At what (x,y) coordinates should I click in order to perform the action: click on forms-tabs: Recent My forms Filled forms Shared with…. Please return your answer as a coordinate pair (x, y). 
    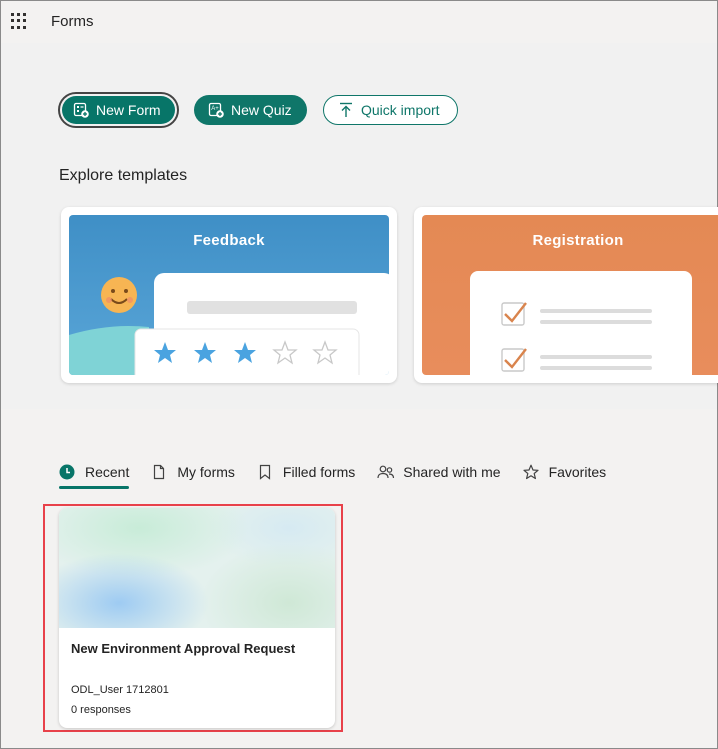
    Looking at the image, I should click on (343, 475).